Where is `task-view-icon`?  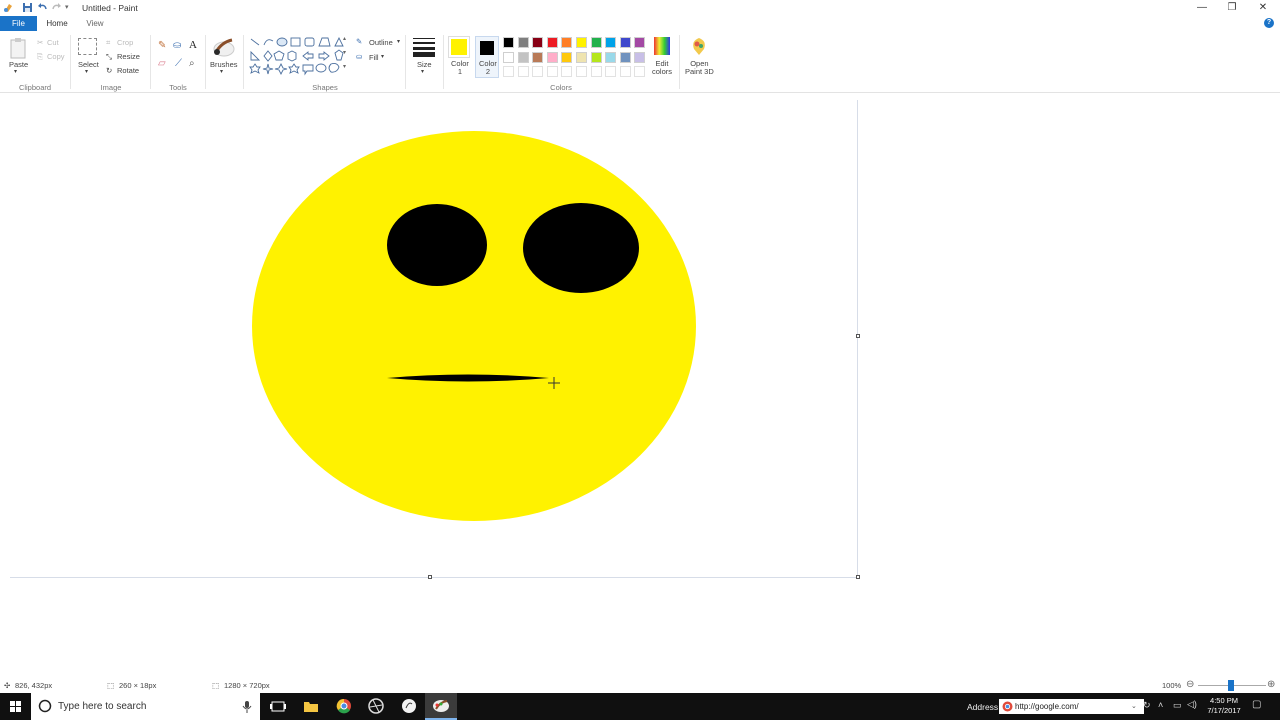 task-view-icon is located at coordinates (278, 706).